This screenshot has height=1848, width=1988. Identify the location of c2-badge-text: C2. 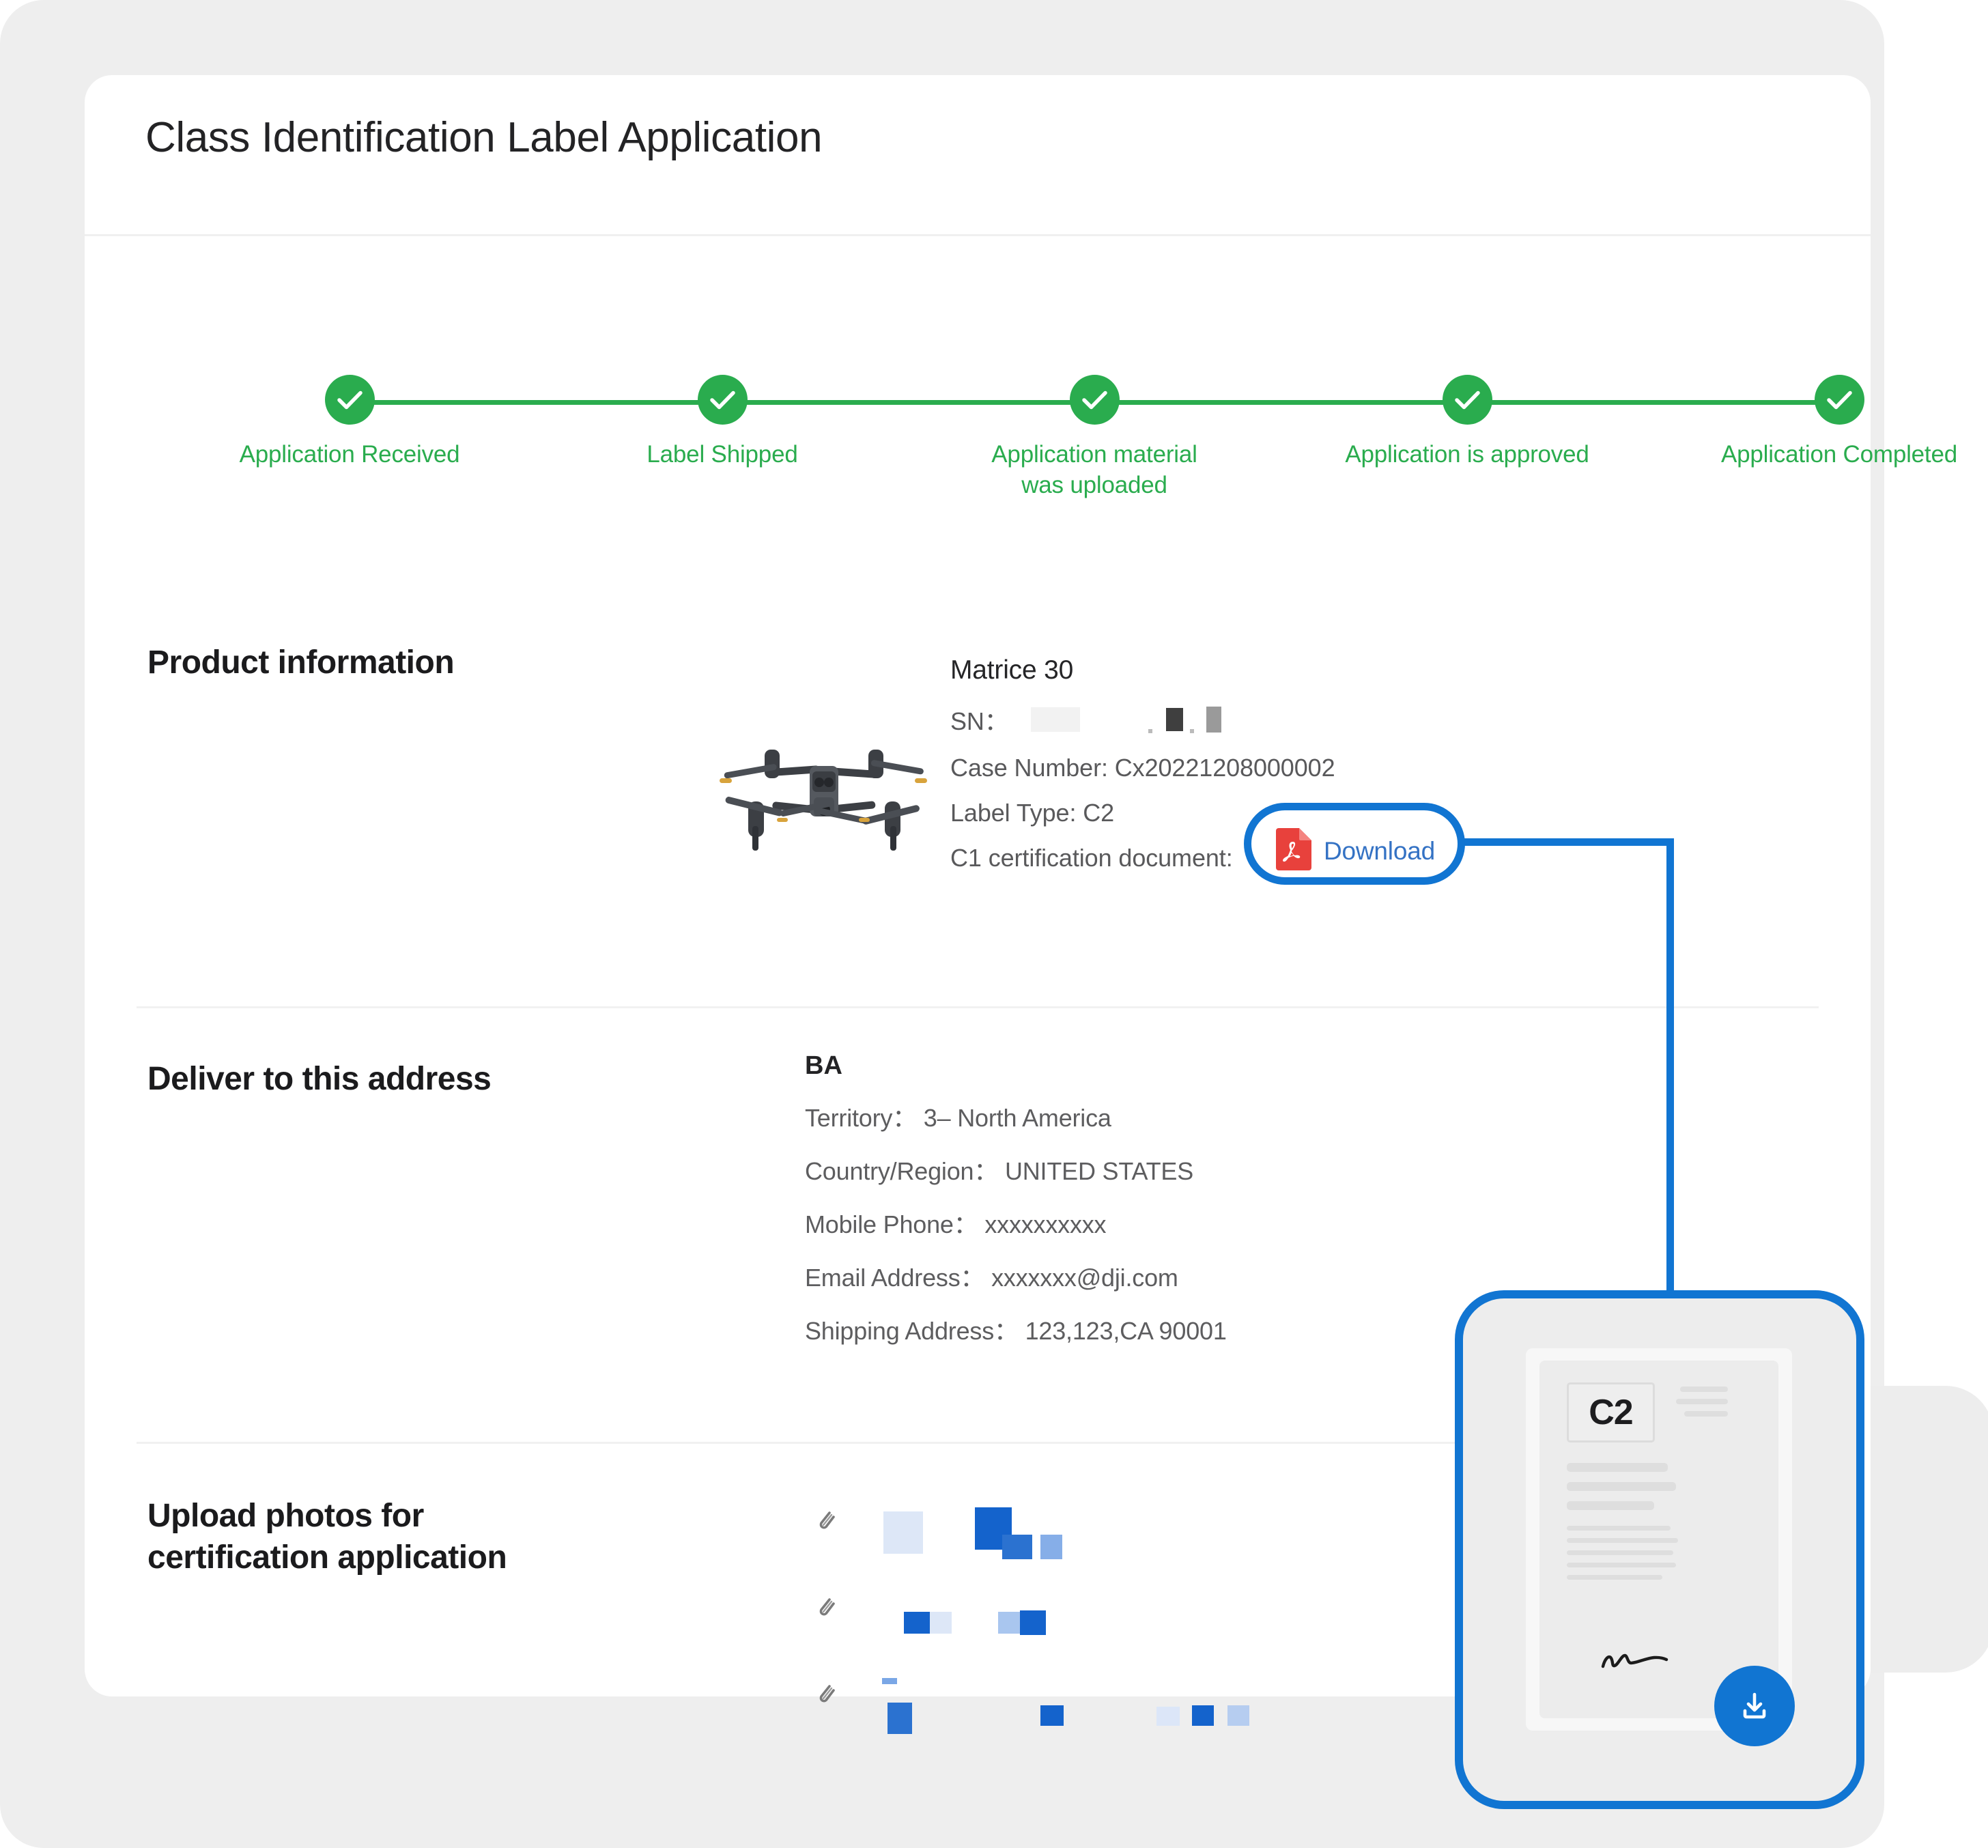
(1611, 1412).